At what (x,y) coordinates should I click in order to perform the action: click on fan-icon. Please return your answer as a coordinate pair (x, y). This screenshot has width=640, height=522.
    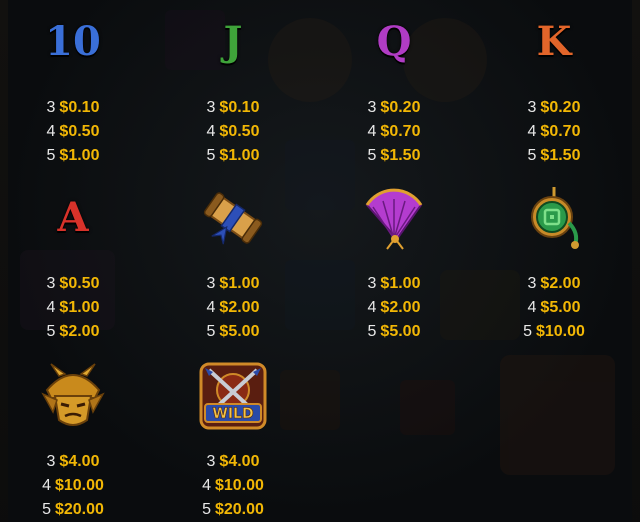
    Looking at the image, I should click on (394, 218).